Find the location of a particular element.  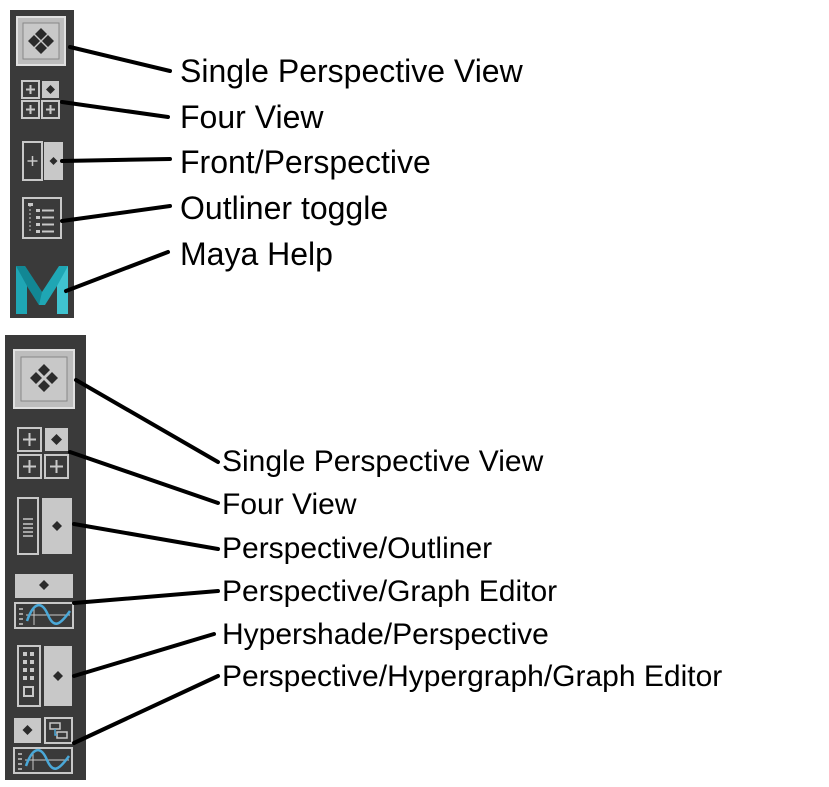

hypershade-perspective-button is located at coordinates (45, 676).